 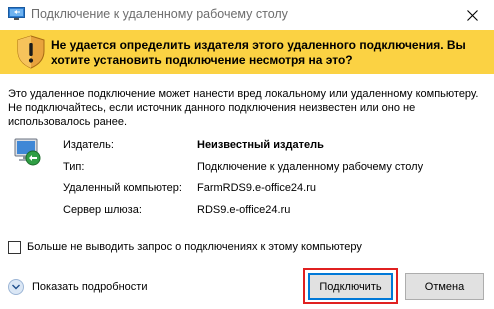 What do you see at coordinates (122, 188) in the screenshot?
I see `remote-computer-label: Удаленный компьютер:` at bounding box center [122, 188].